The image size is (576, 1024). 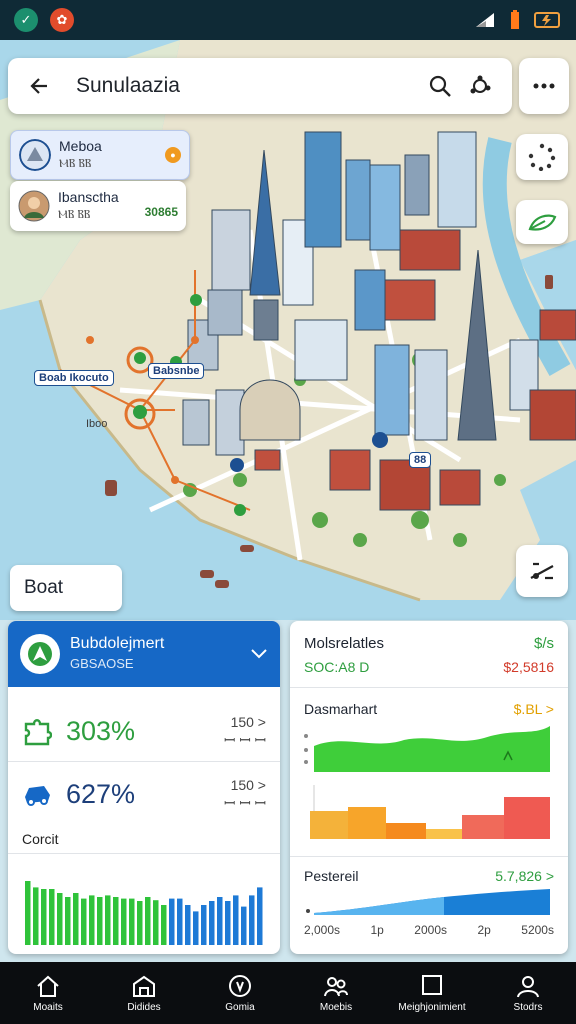 What do you see at coordinates (101, 730) in the screenshot?
I see `stat-value-1: 303%` at bounding box center [101, 730].